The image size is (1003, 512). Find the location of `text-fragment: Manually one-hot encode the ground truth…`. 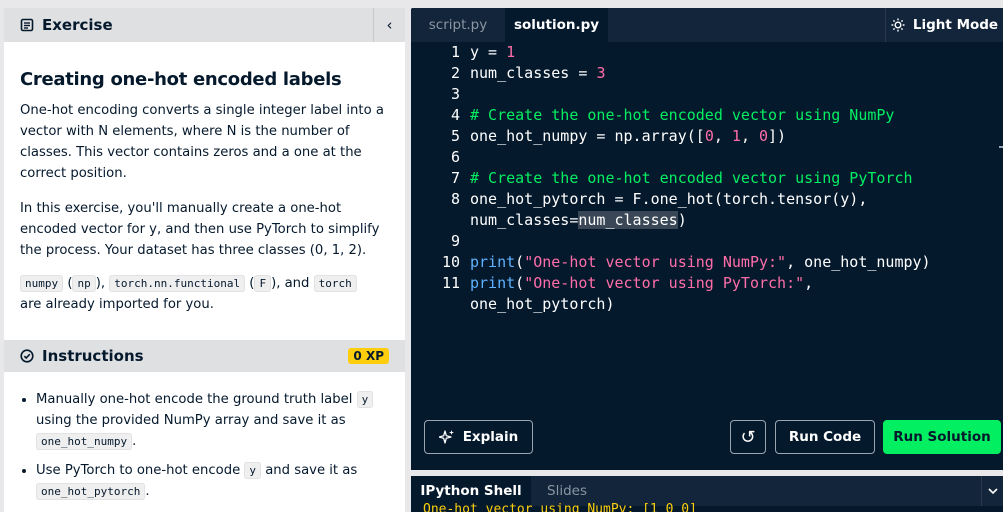

text-fragment: Manually one-hot encode the ground truth… is located at coordinates (196, 399).